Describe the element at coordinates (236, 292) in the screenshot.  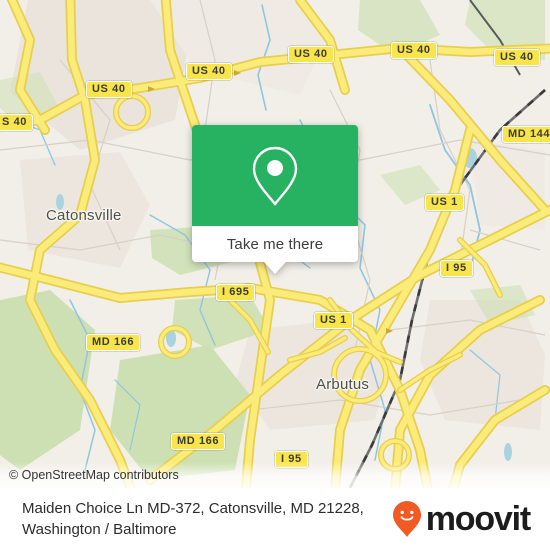
I see `route-shield-i-695: I 695` at that location.